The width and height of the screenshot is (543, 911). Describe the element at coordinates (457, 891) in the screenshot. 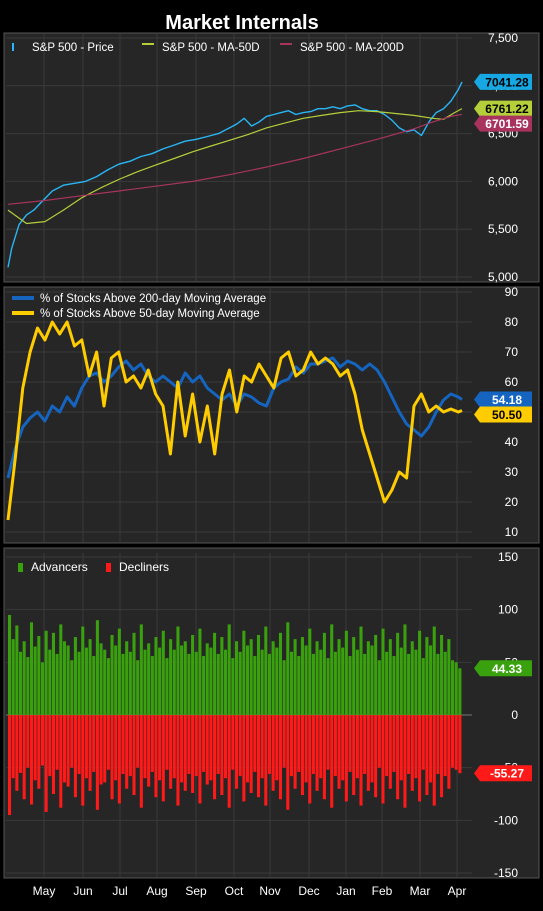

I see `x-tick-label: Apr` at that location.